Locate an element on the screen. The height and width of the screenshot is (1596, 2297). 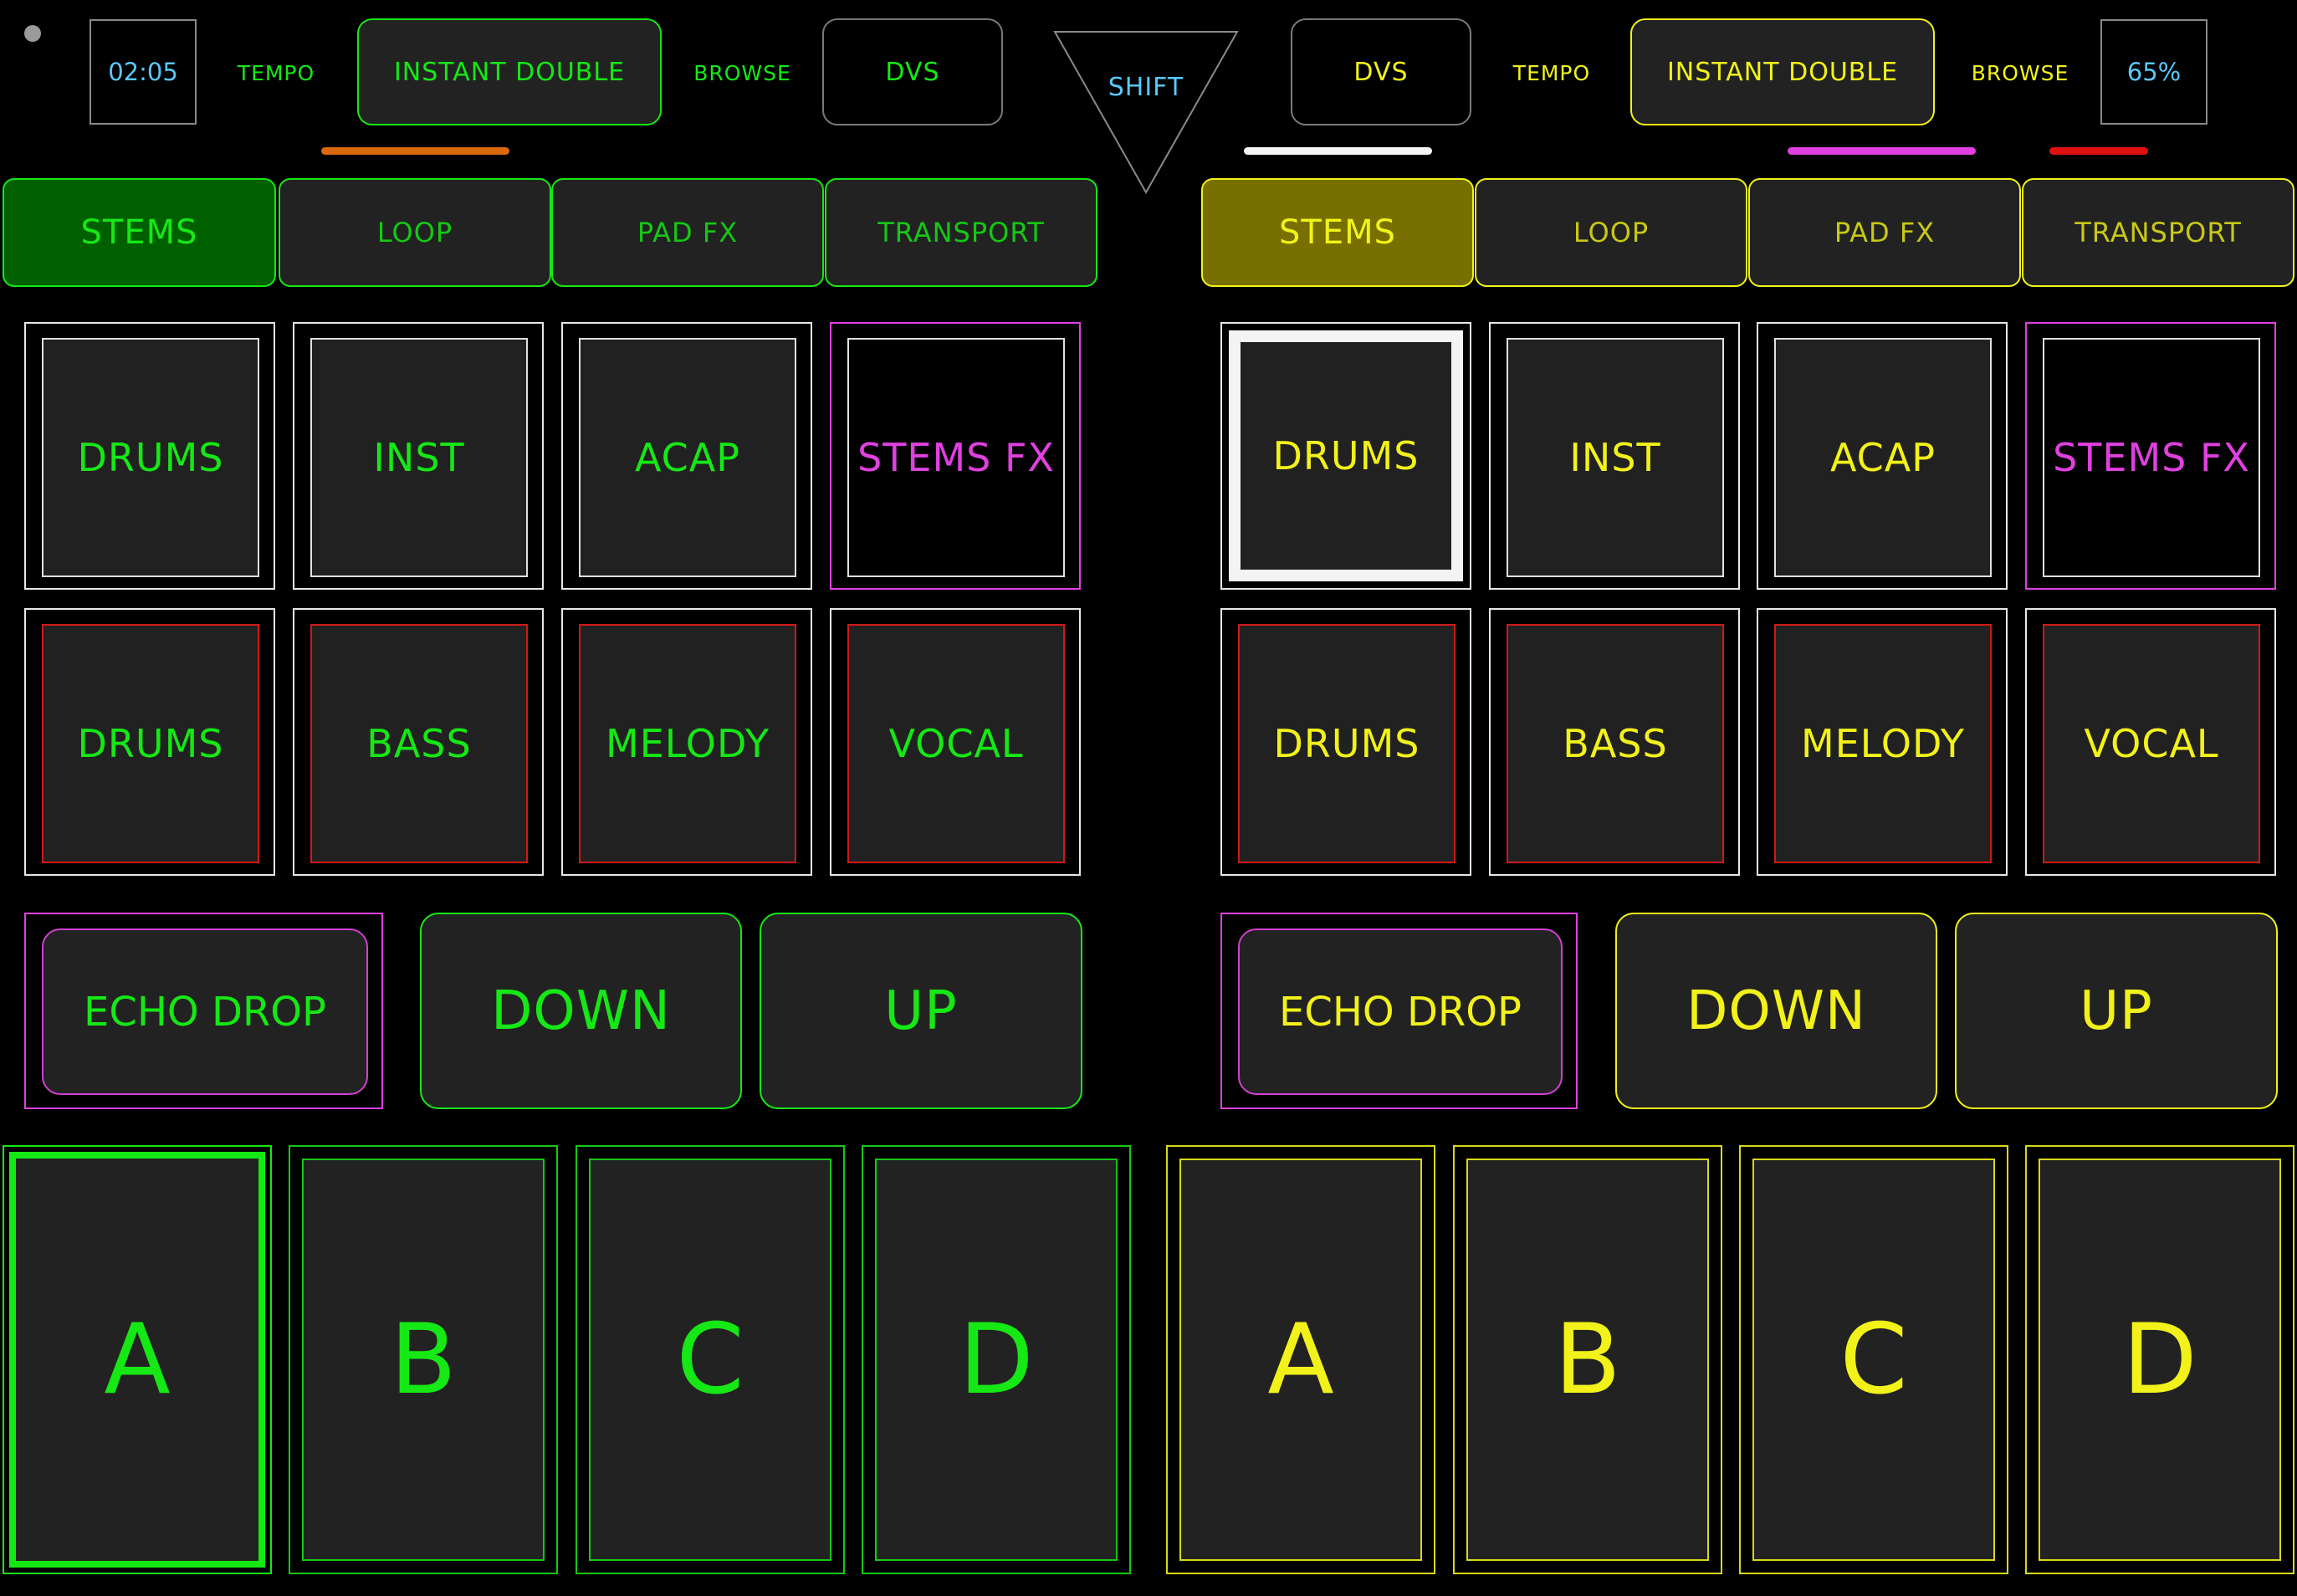
right-pad-melody: MELODY is located at coordinates (1882, 742).